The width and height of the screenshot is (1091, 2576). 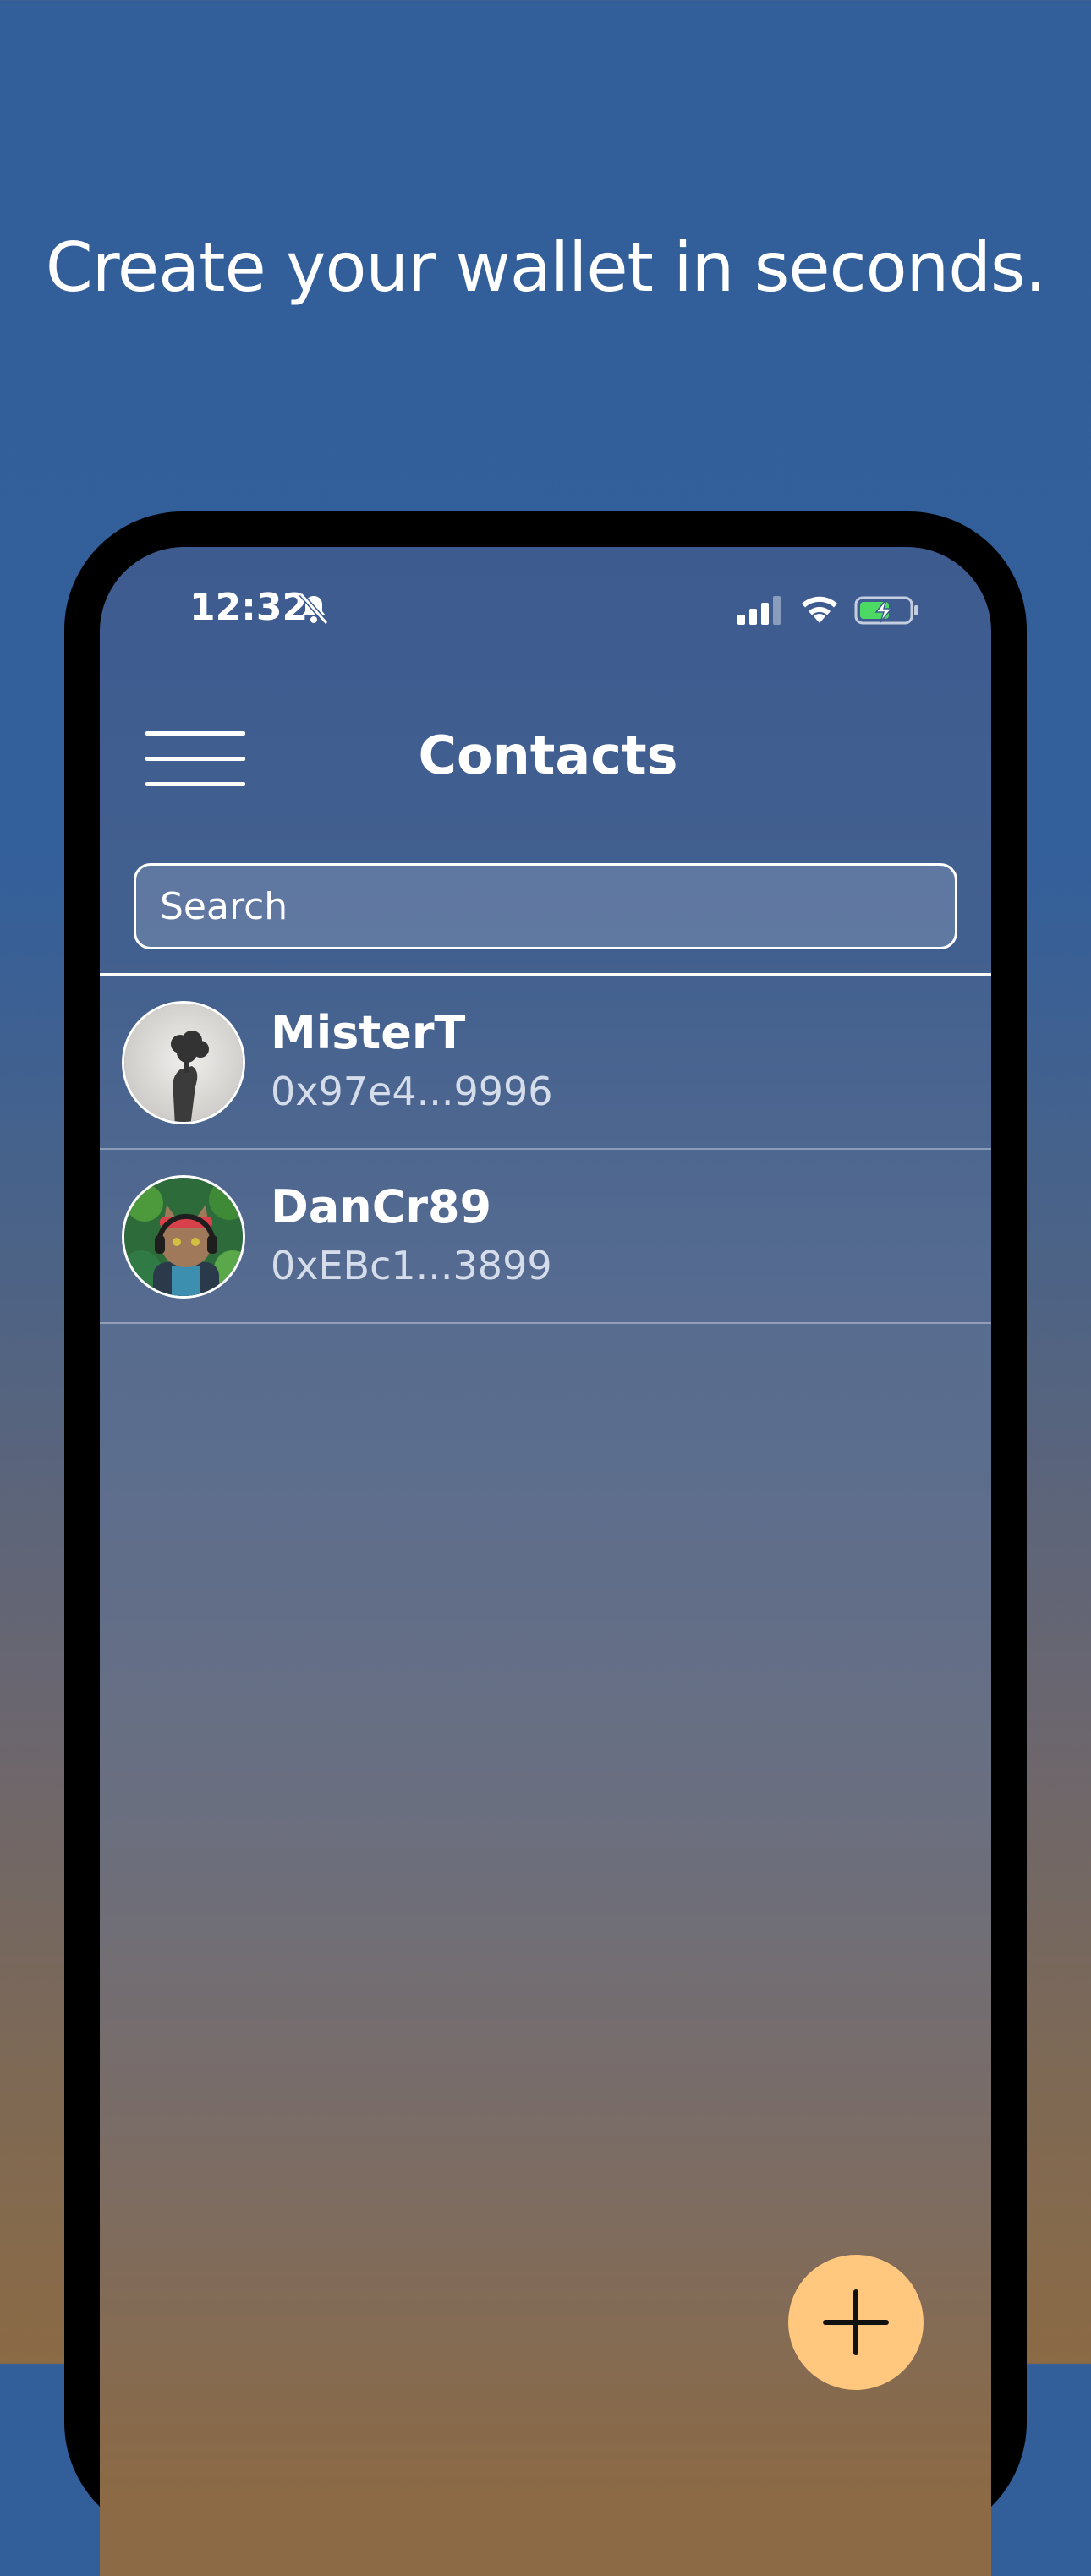 I want to click on add-contact-button, so click(x=856, y=2322).